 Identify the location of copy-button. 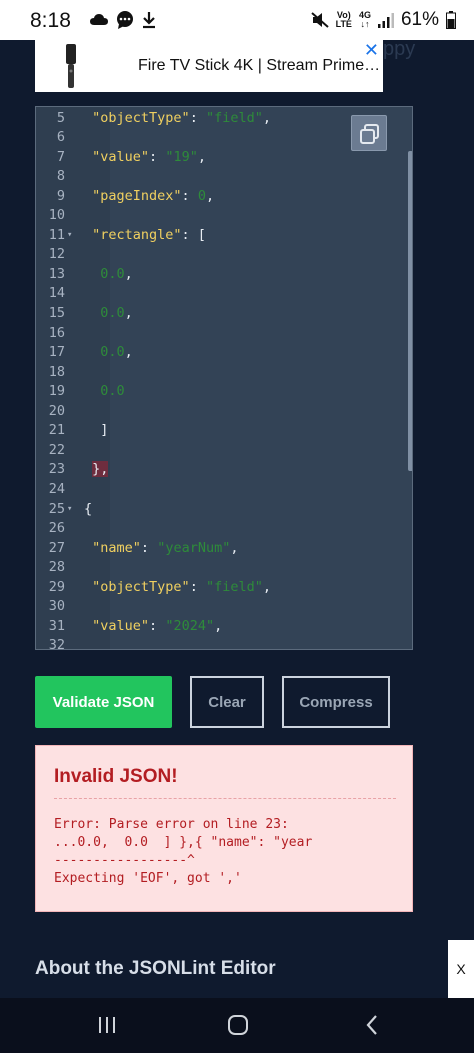
(369, 133).